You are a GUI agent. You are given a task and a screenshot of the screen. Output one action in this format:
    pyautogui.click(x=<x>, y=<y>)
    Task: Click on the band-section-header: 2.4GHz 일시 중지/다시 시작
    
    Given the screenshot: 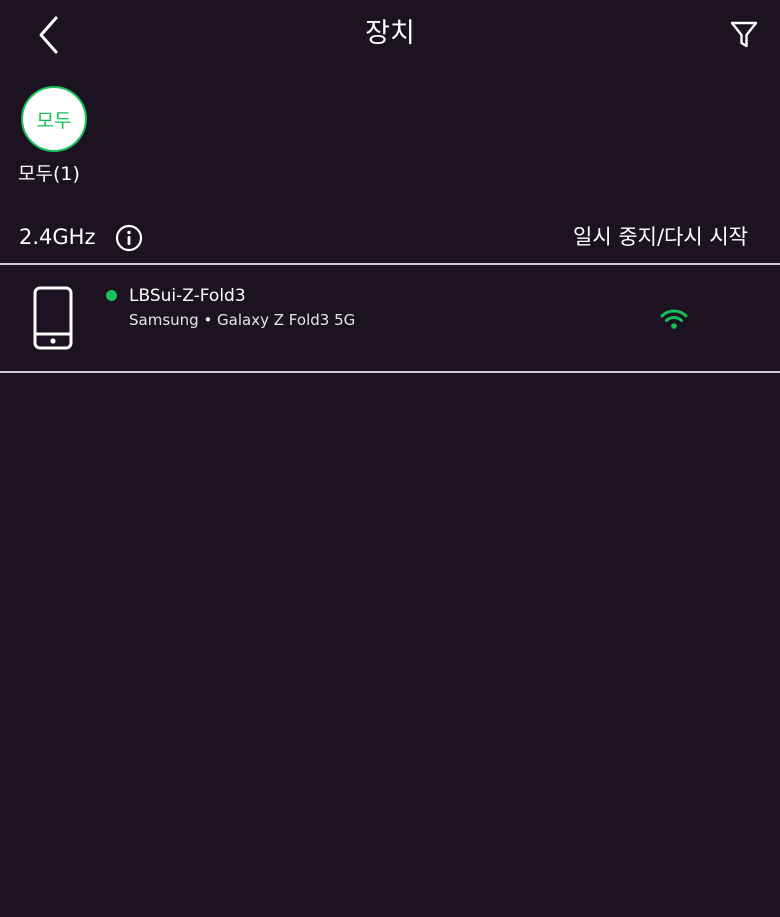 What is the action you would take?
    pyautogui.click(x=390, y=237)
    